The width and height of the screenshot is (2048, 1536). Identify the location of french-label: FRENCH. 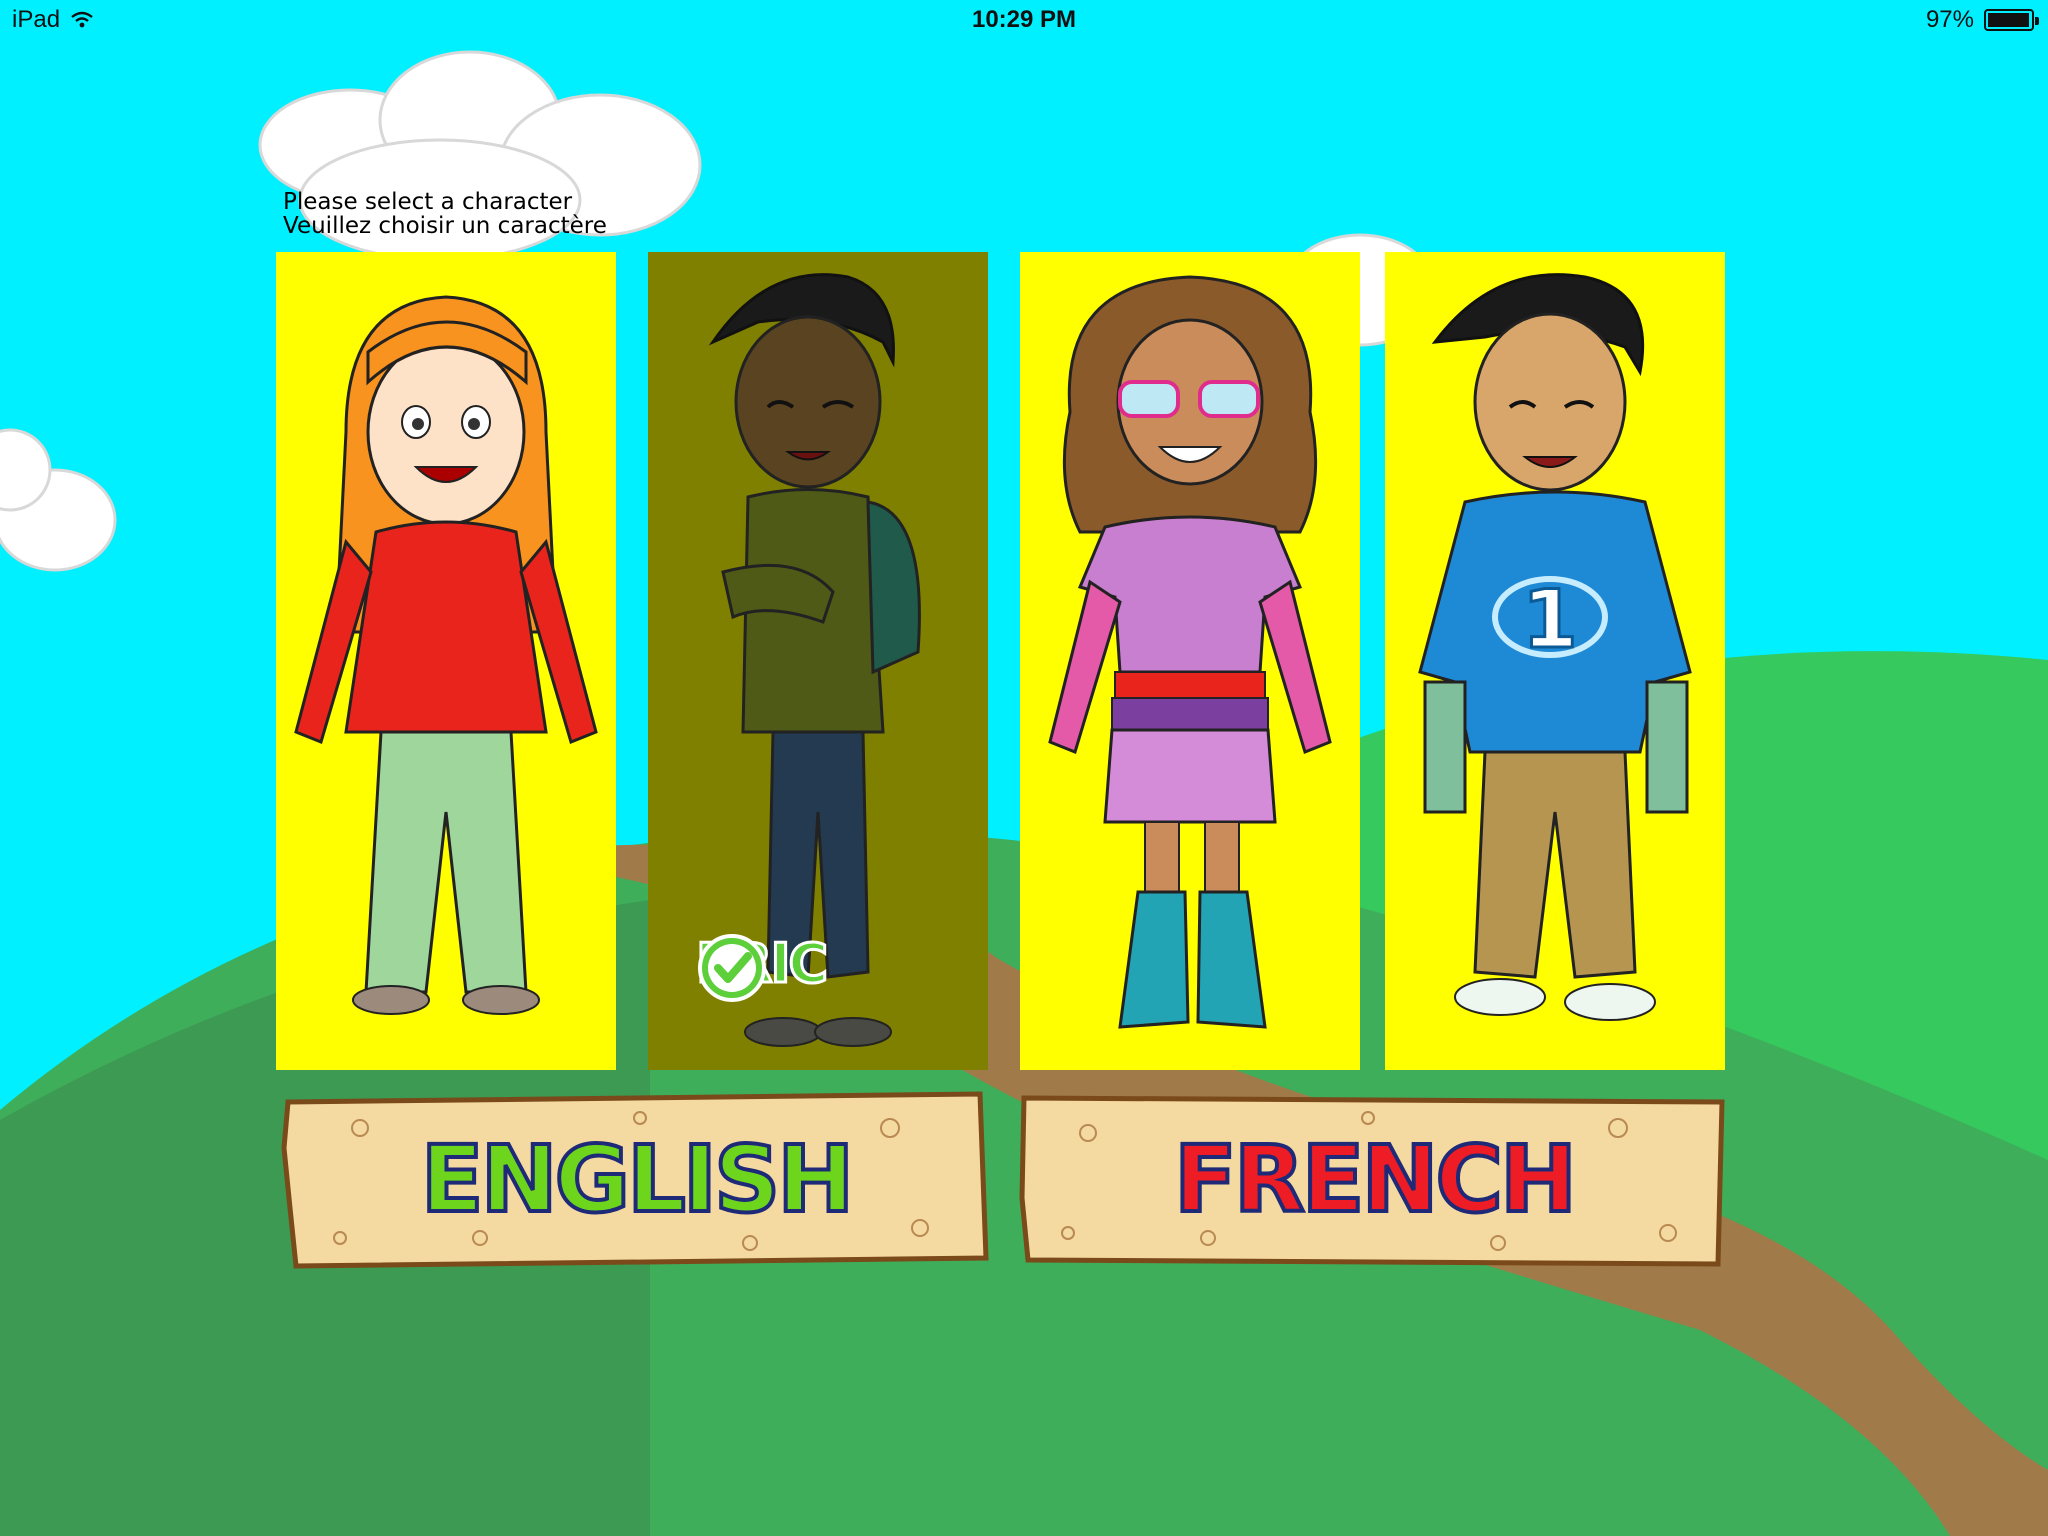
(1375, 1179).